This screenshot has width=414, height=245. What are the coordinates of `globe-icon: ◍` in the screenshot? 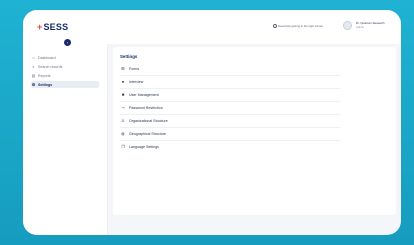 It's located at (123, 133).